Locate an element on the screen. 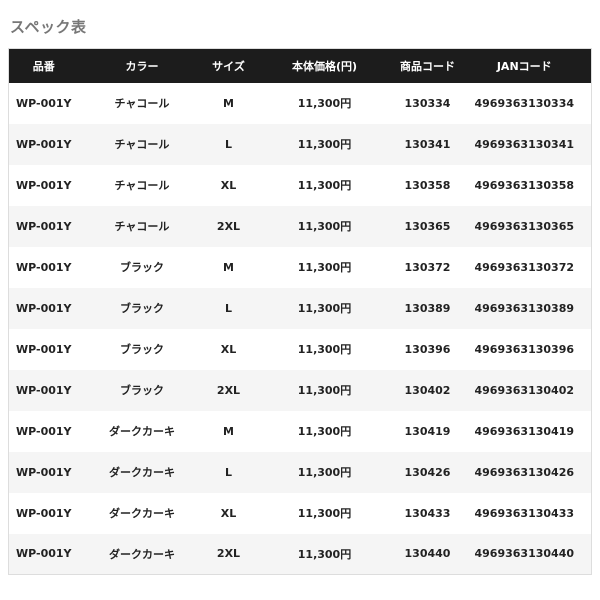 Image resolution: width=600 pixels, height=600 pixels. table-row: WP-001Y ブラック 2XL 11,300円 130402 4969363130402 is located at coordinates (300, 390).